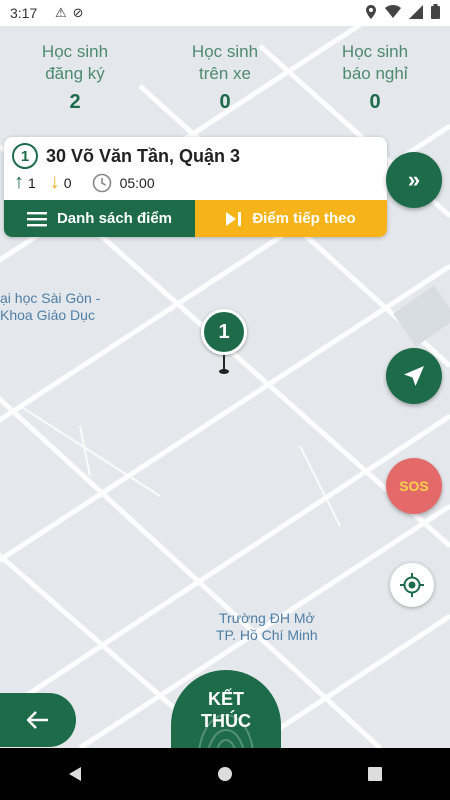  I want to click on nav-home-icon, so click(225, 774).